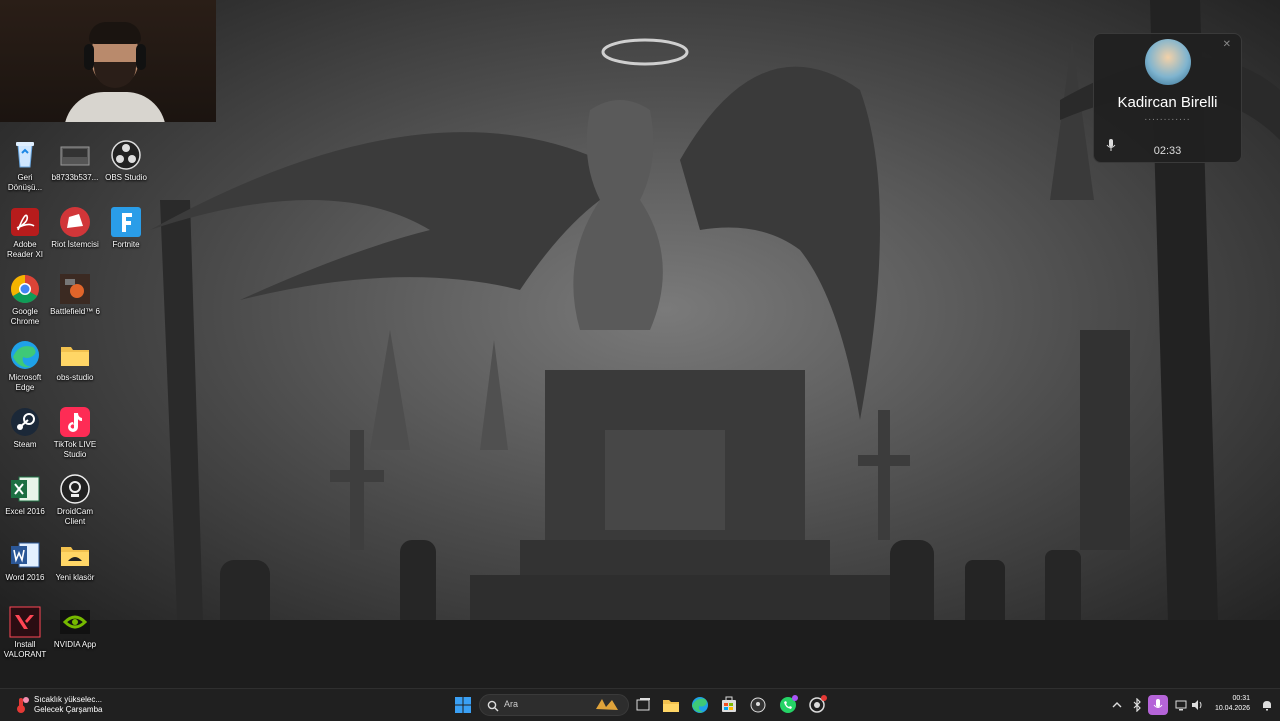 This screenshot has height=721, width=1280. What do you see at coordinates (1167, 62) in the screenshot?
I see `caller-avatar` at bounding box center [1167, 62].